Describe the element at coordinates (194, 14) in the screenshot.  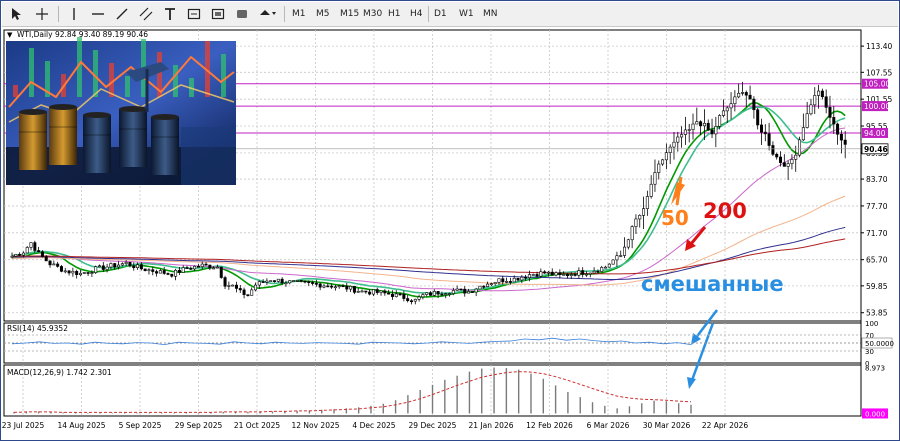
I see `label-icon` at that location.